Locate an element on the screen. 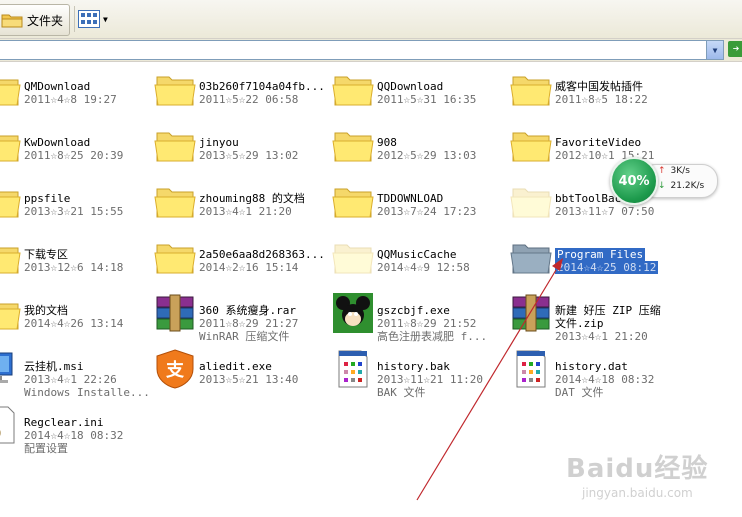 Image resolution: width=742 pixels, height=517 pixels. rar-archive-icon is located at coordinates (177, 315).